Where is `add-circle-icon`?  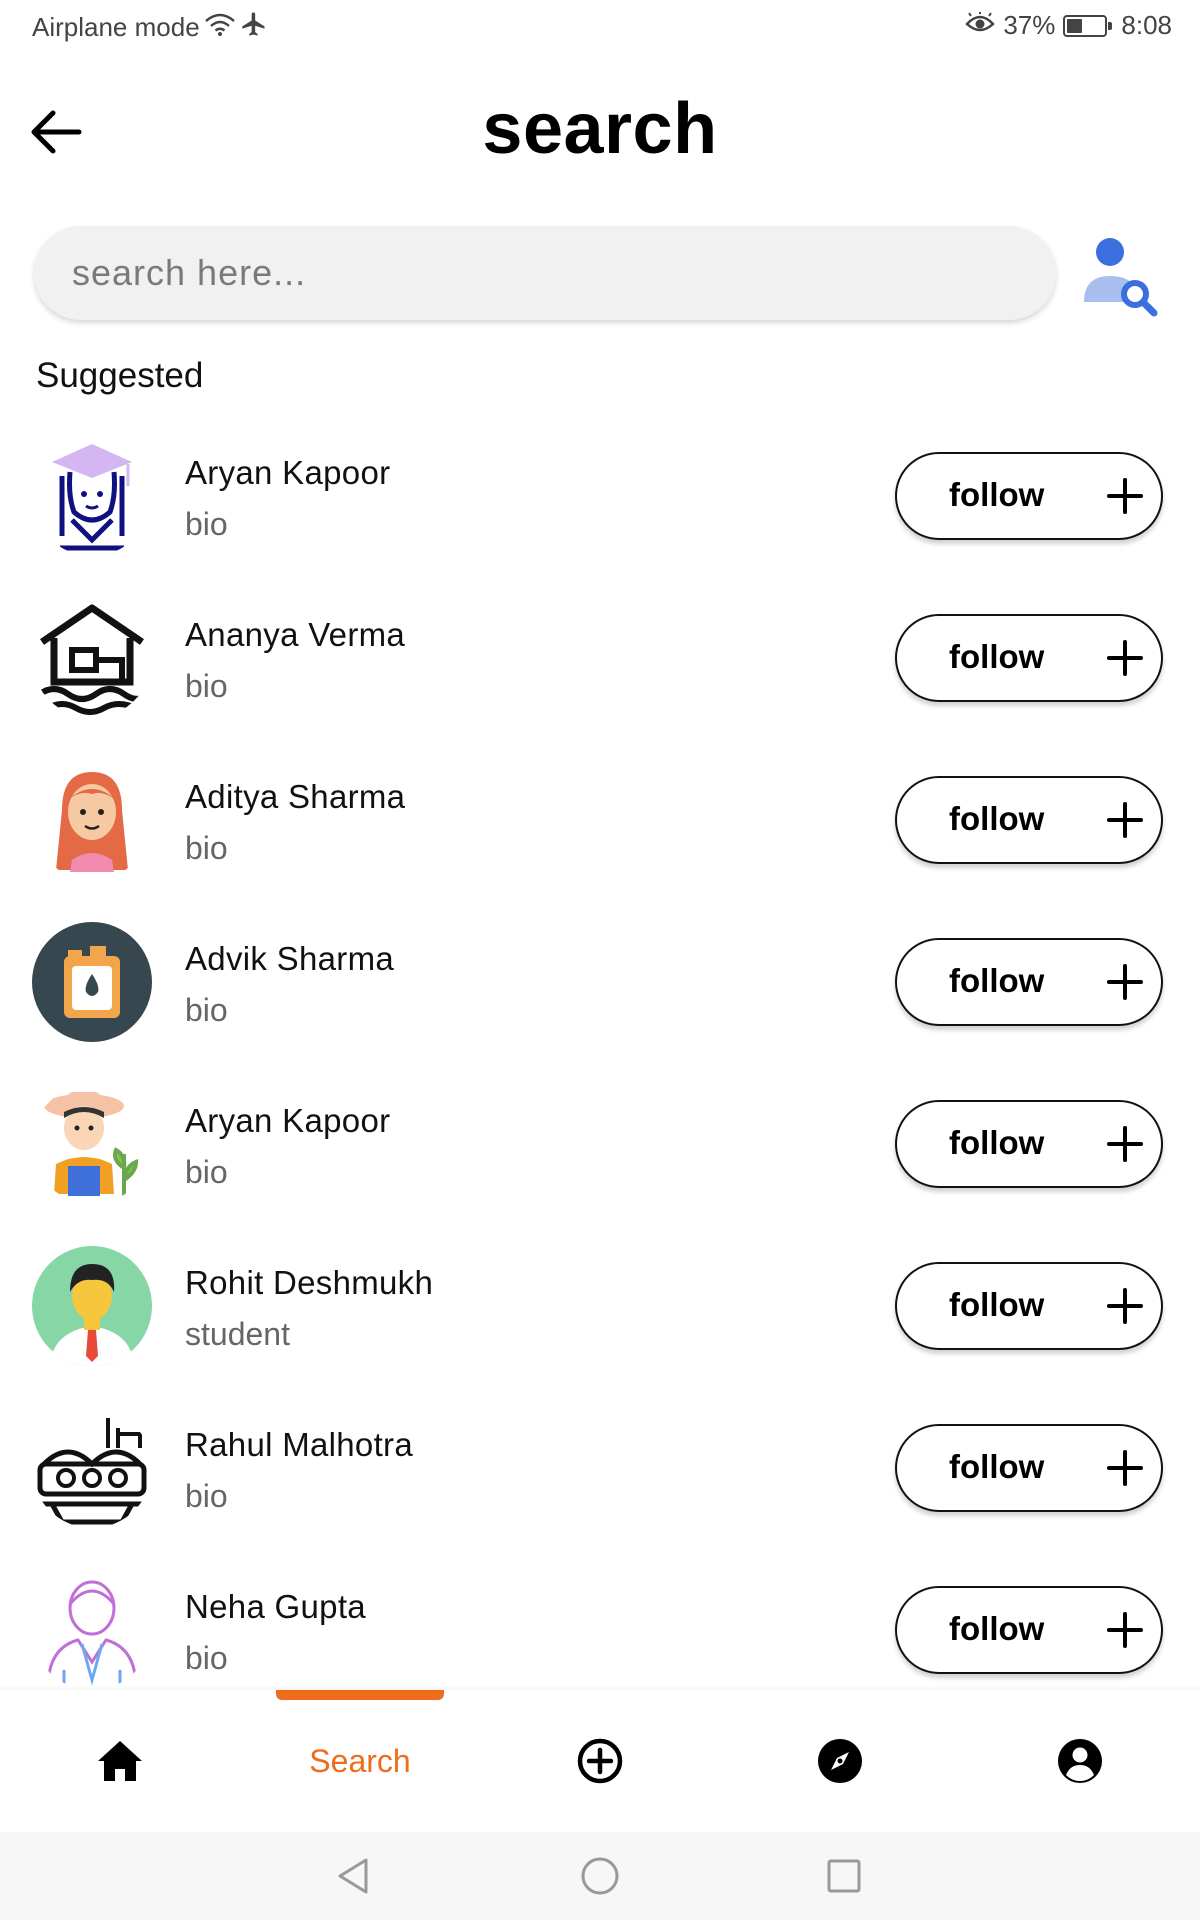
add-circle-icon is located at coordinates (600, 1761).